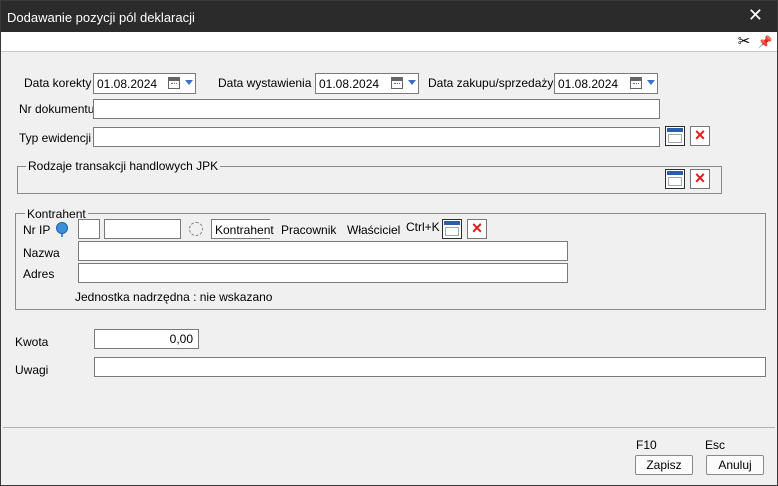 This screenshot has height=486, width=778. I want to click on nazwa-input, so click(323, 251).